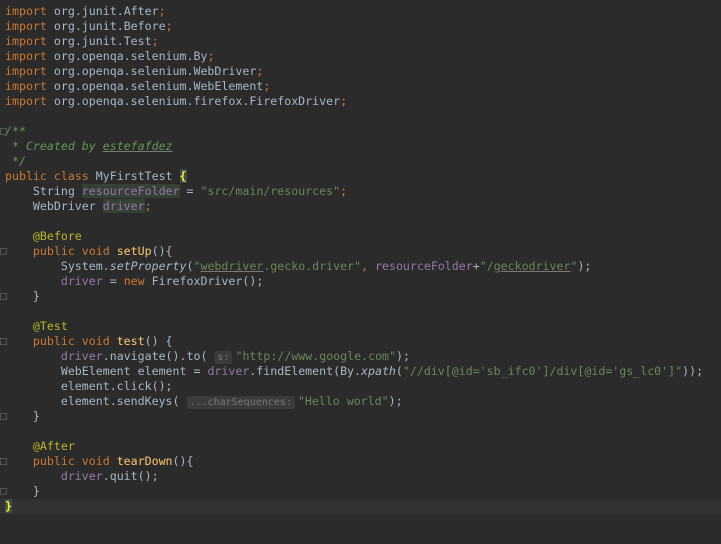 This screenshot has height=544, width=721. What do you see at coordinates (15, 131) in the screenshot?
I see `code-line-9: /**` at bounding box center [15, 131].